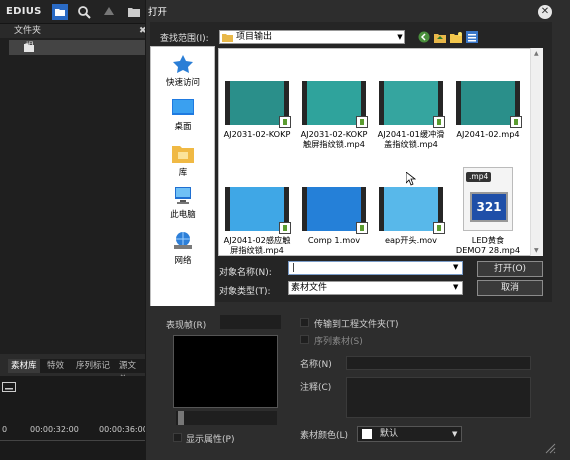 Image resolution: width=570 pixels, height=460 pixels. Describe the element at coordinates (72, 418) in the screenshot. I see `timeline-area` at that location.